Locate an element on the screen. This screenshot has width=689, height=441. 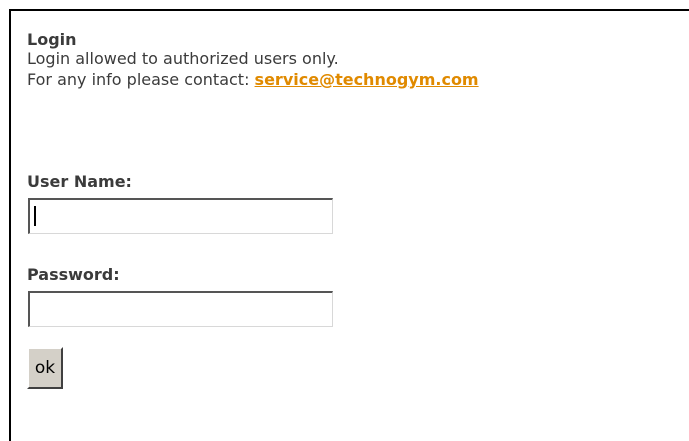
password-input is located at coordinates (180, 309).